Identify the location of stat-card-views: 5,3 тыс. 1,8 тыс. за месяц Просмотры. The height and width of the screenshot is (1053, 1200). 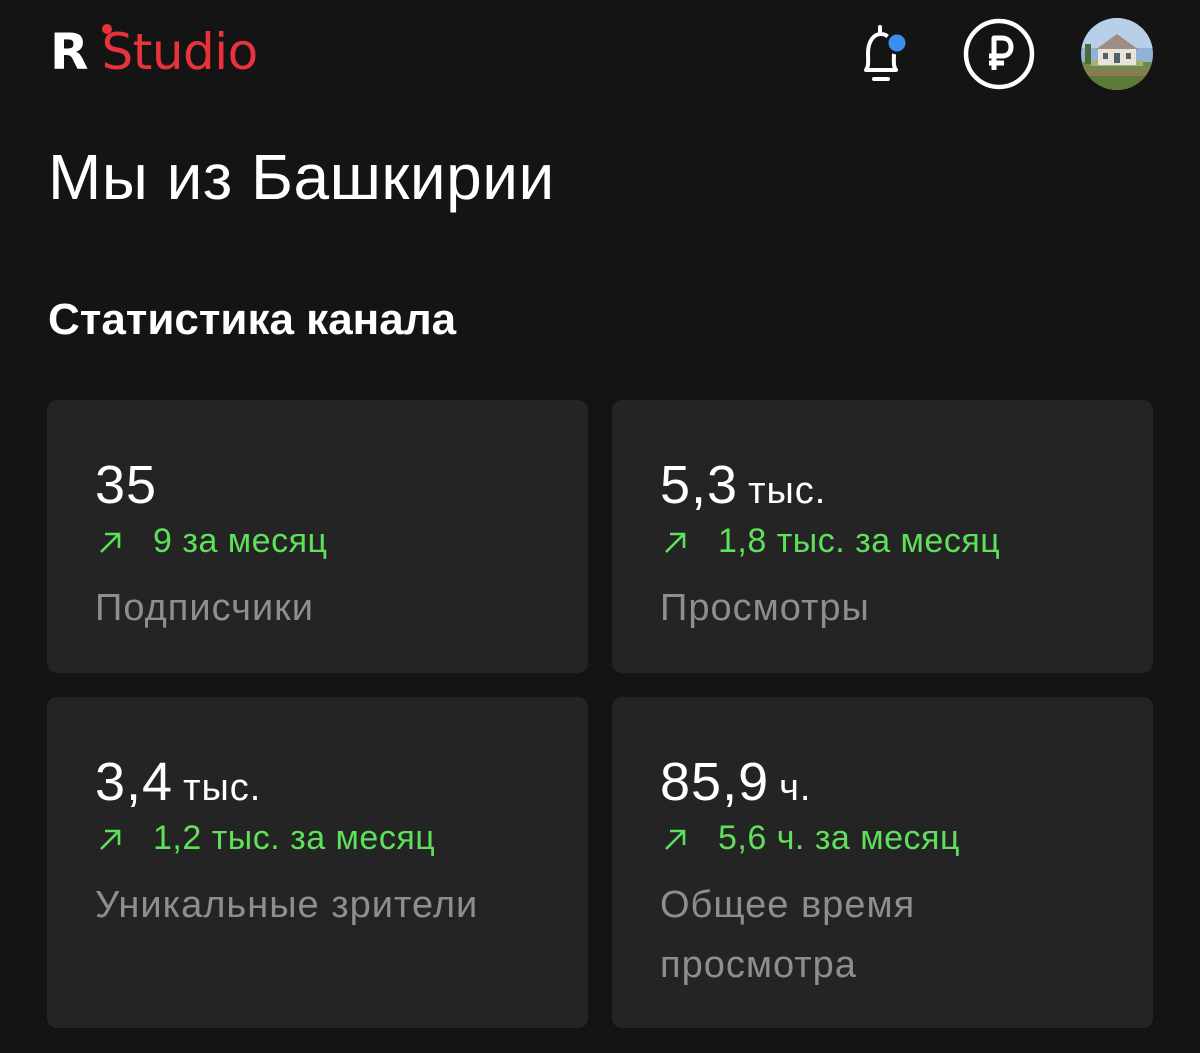
(882, 536).